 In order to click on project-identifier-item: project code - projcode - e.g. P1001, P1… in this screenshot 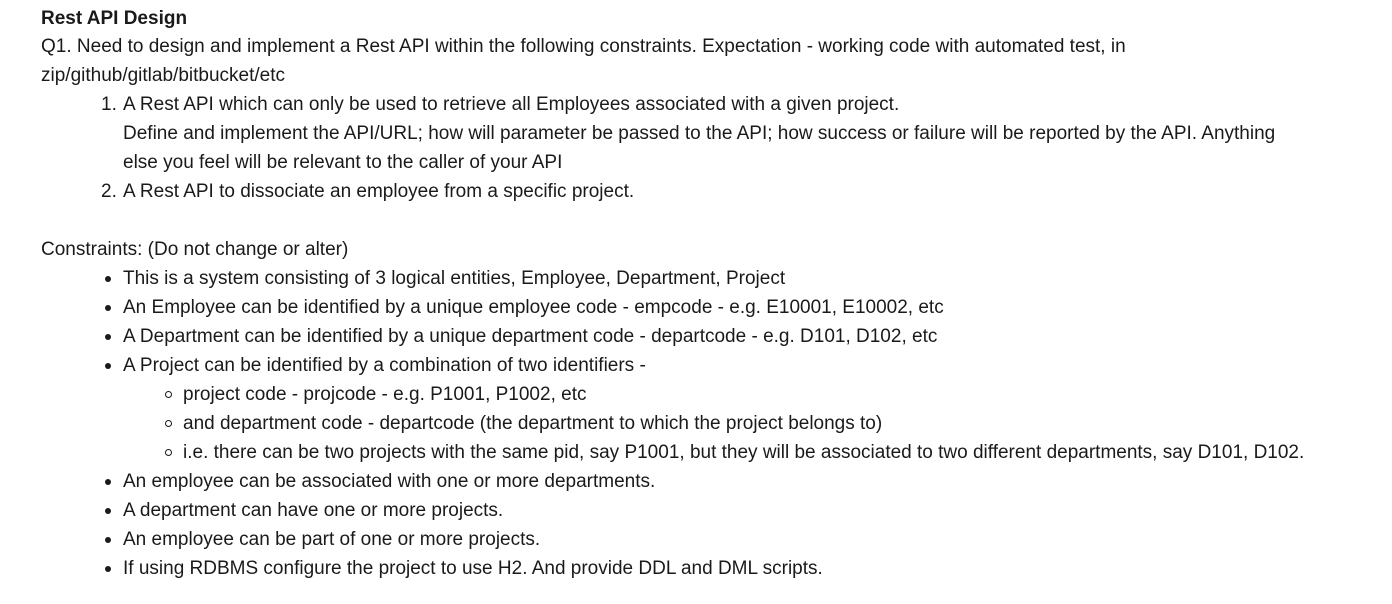, I will do `click(778, 394)`.